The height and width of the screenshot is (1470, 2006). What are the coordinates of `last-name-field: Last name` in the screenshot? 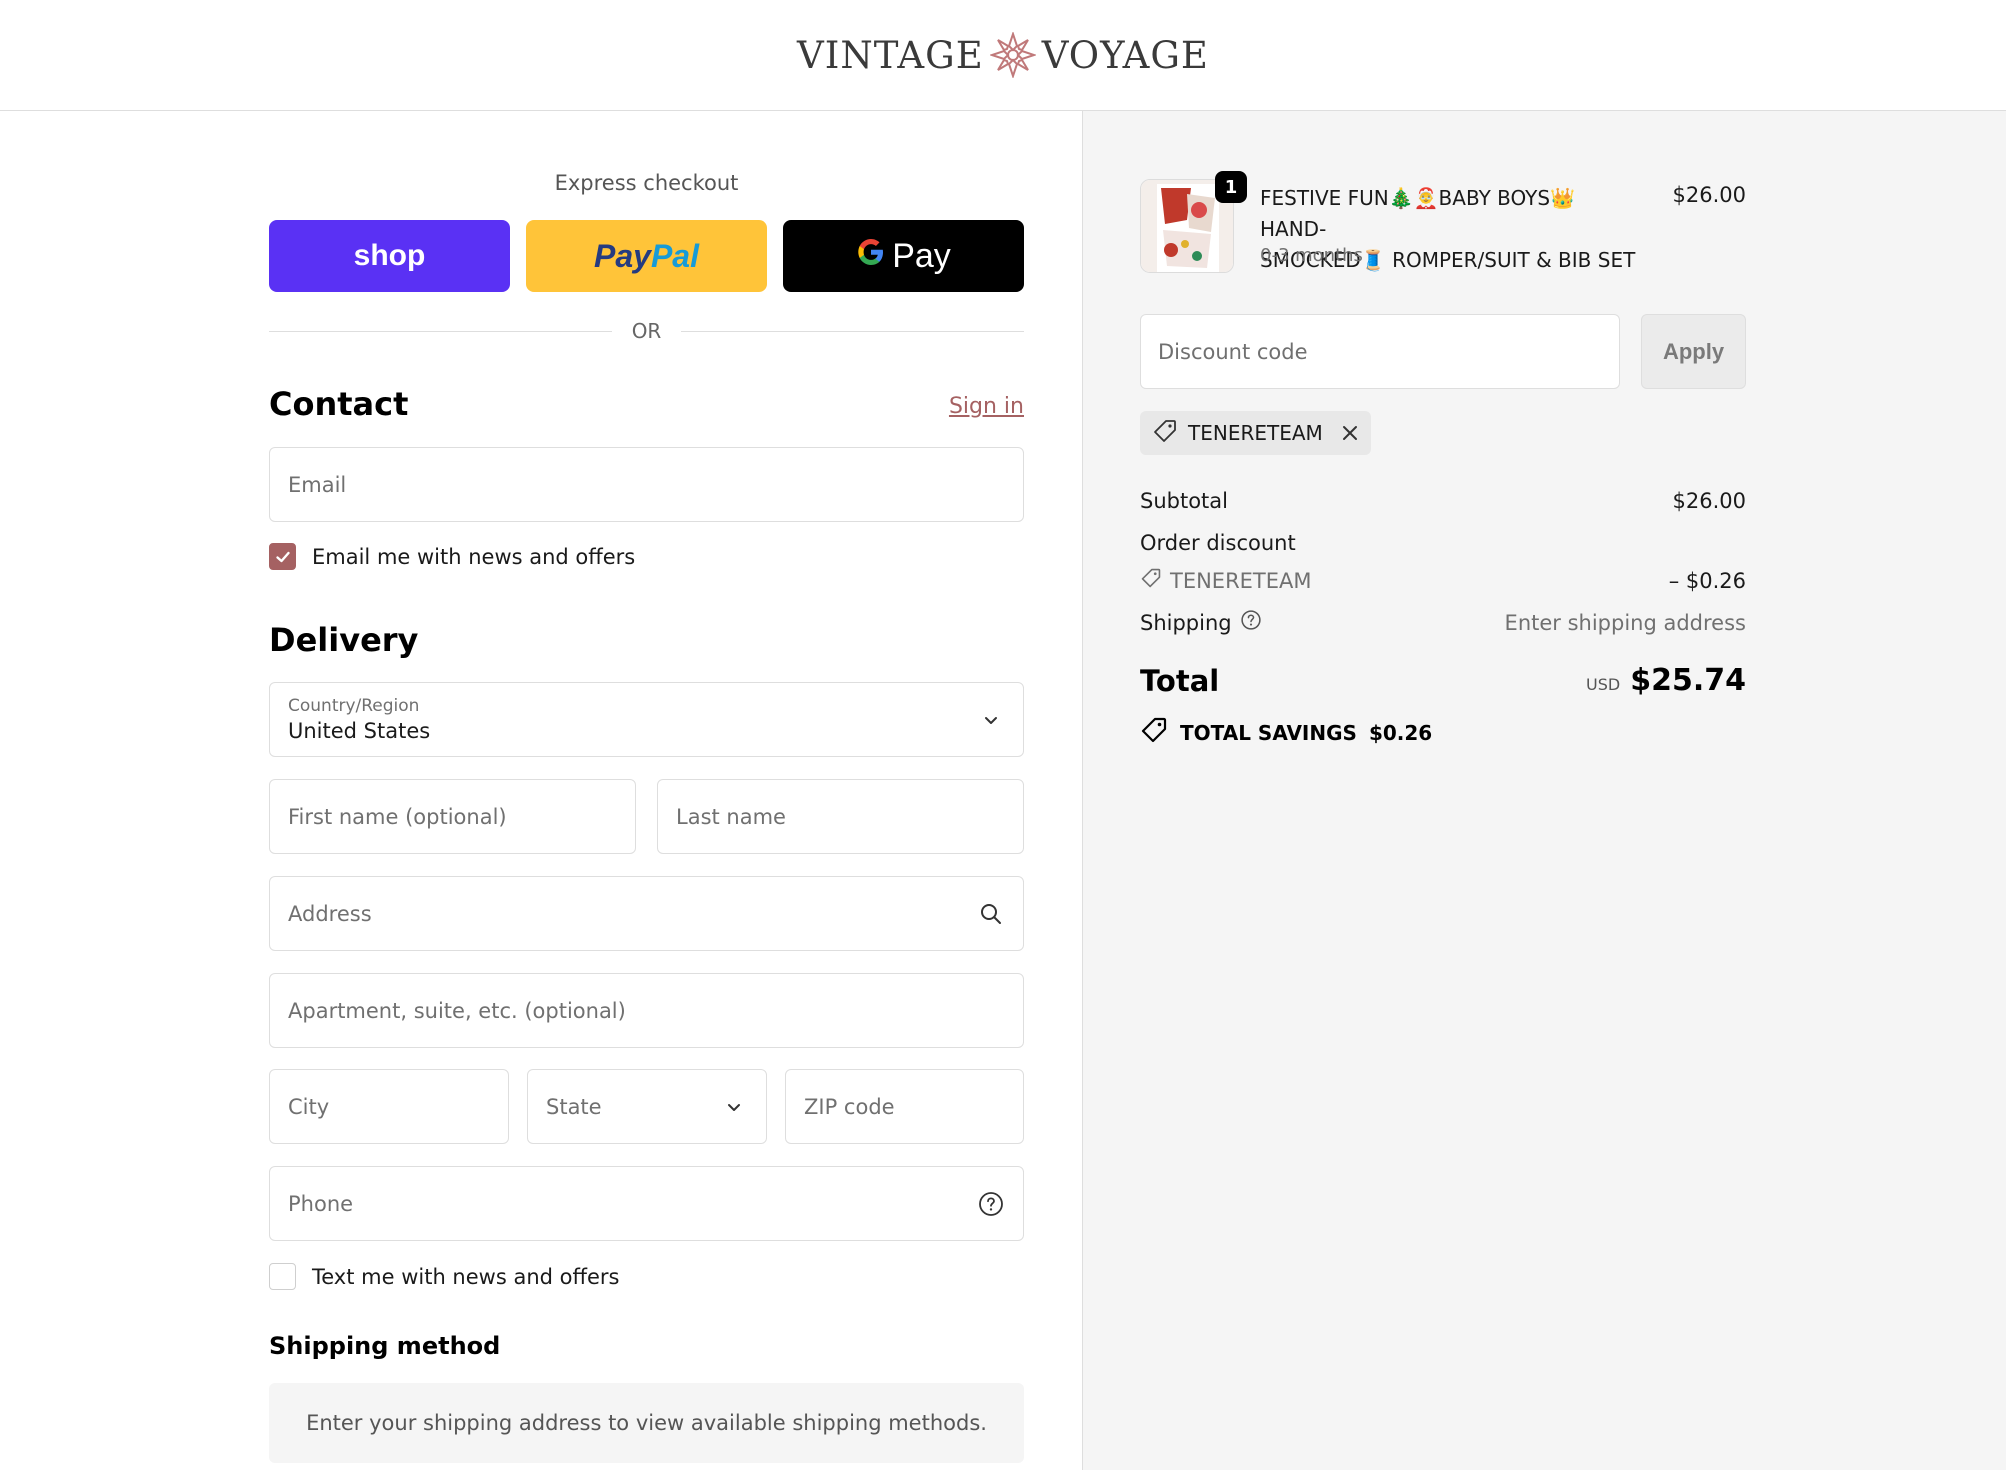 It's located at (840, 816).